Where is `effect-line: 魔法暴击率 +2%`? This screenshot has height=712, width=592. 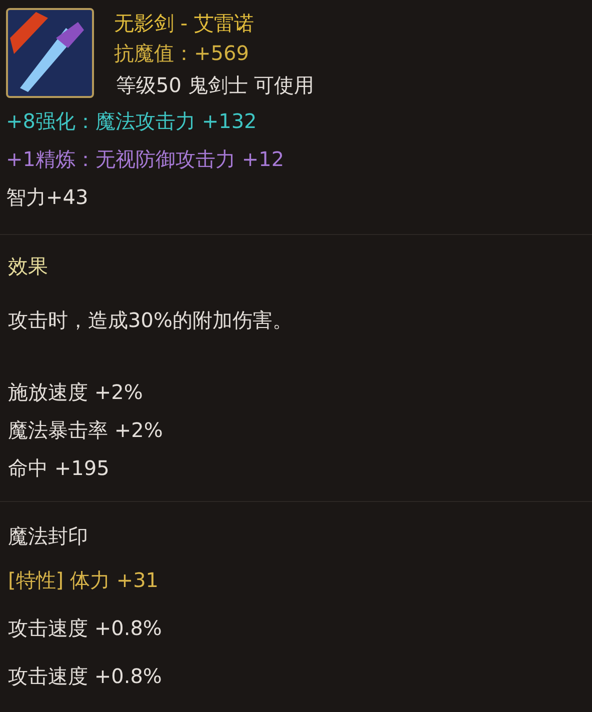 effect-line: 魔法暴击率 +2% is located at coordinates (86, 430).